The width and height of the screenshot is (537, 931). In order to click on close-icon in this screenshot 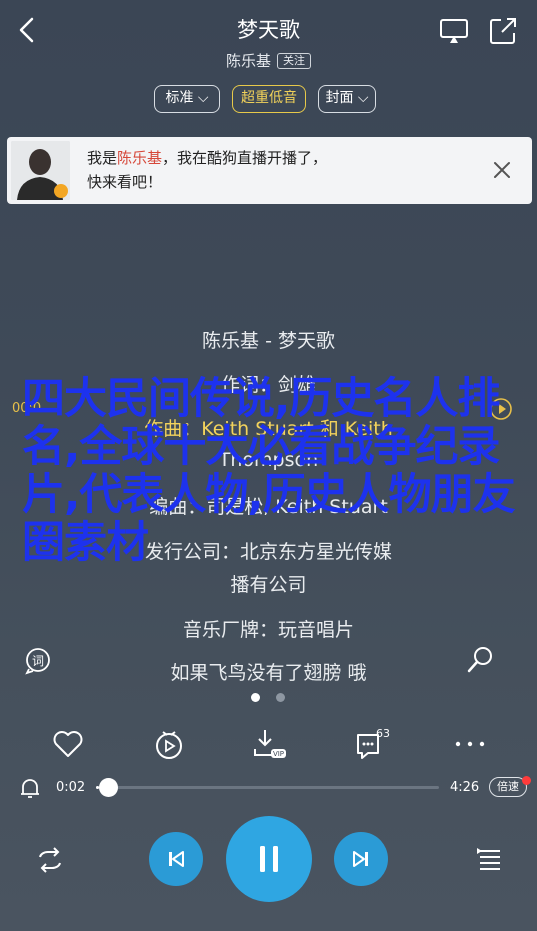, I will do `click(502, 170)`.